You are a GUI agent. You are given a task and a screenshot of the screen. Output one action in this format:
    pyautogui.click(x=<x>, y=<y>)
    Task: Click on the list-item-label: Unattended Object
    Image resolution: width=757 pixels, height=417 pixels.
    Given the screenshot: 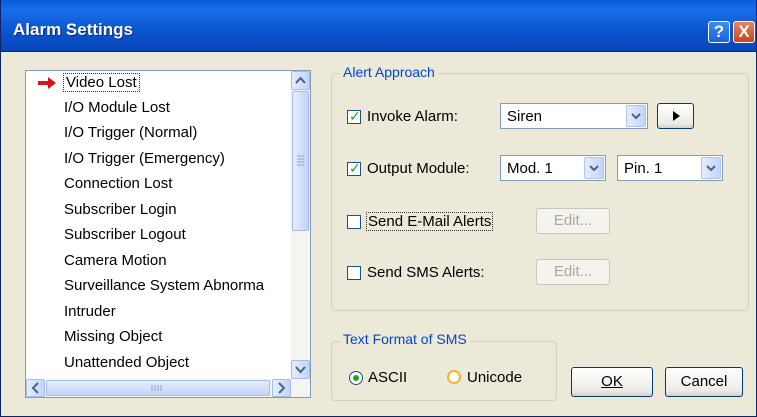 What is the action you would take?
    pyautogui.click(x=127, y=362)
    